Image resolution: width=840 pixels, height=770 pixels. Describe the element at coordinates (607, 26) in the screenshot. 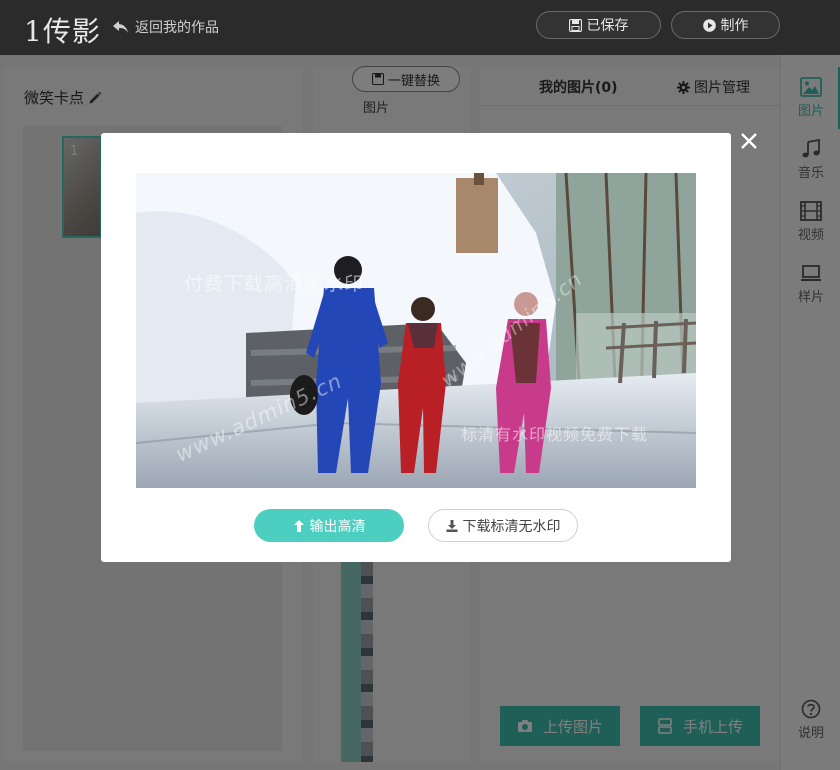

I see `saved-label: 已保存` at that location.